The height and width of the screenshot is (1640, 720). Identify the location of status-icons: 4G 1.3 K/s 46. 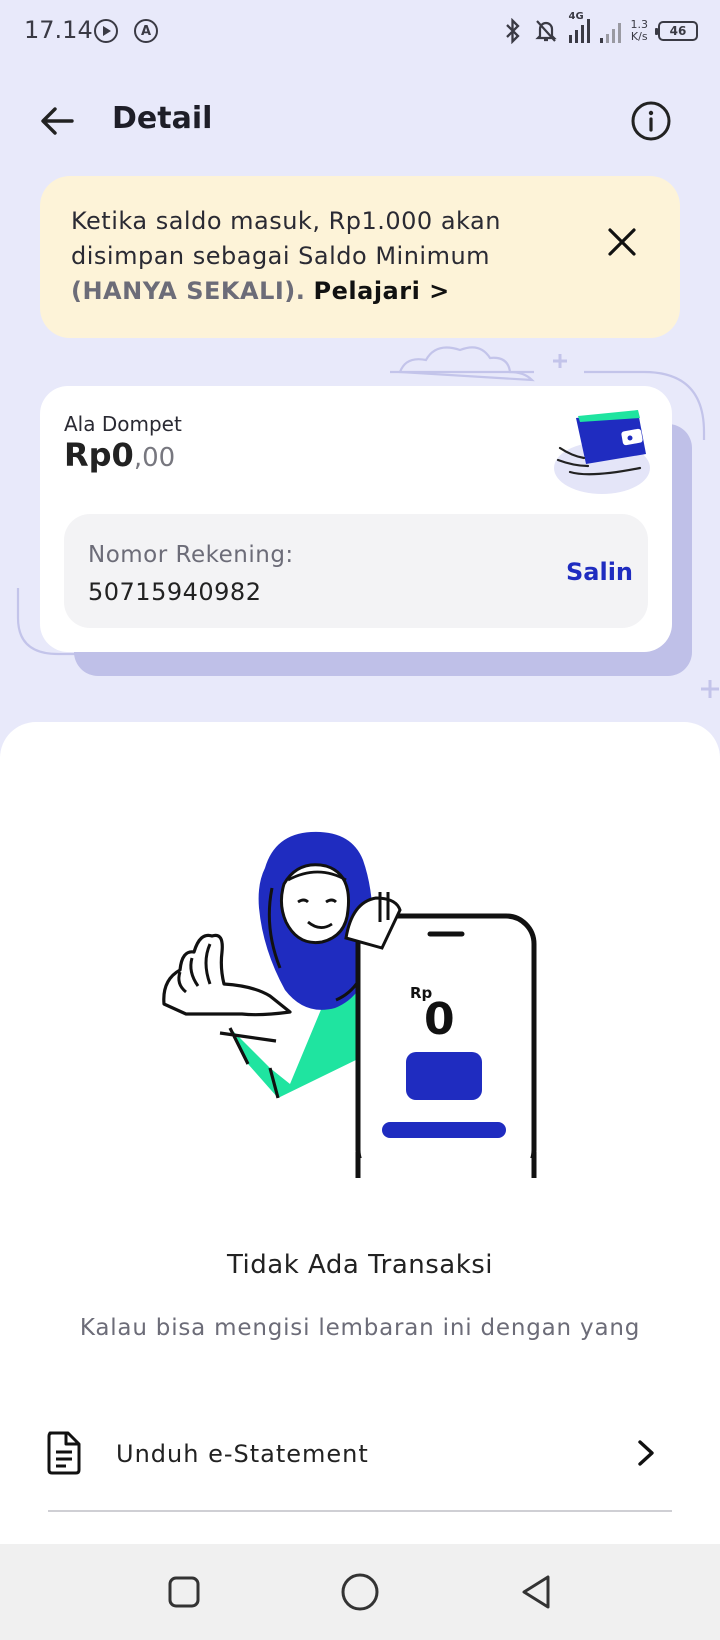
(600, 29).